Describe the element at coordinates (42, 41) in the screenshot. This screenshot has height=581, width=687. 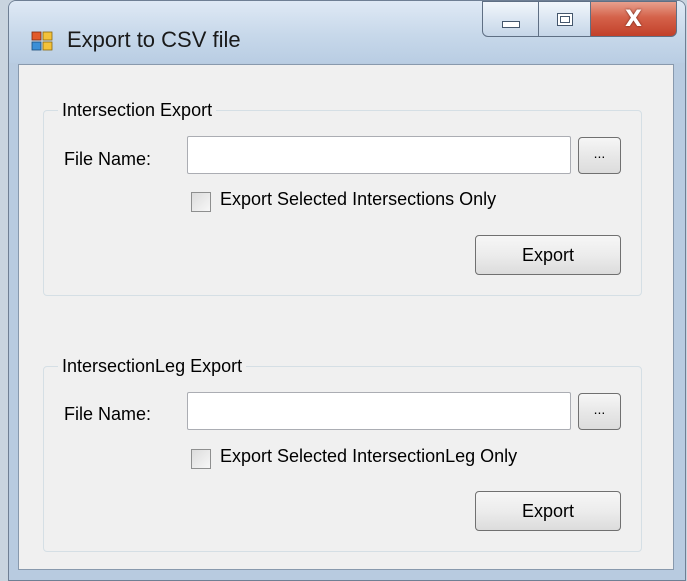
I see `app-icon` at that location.